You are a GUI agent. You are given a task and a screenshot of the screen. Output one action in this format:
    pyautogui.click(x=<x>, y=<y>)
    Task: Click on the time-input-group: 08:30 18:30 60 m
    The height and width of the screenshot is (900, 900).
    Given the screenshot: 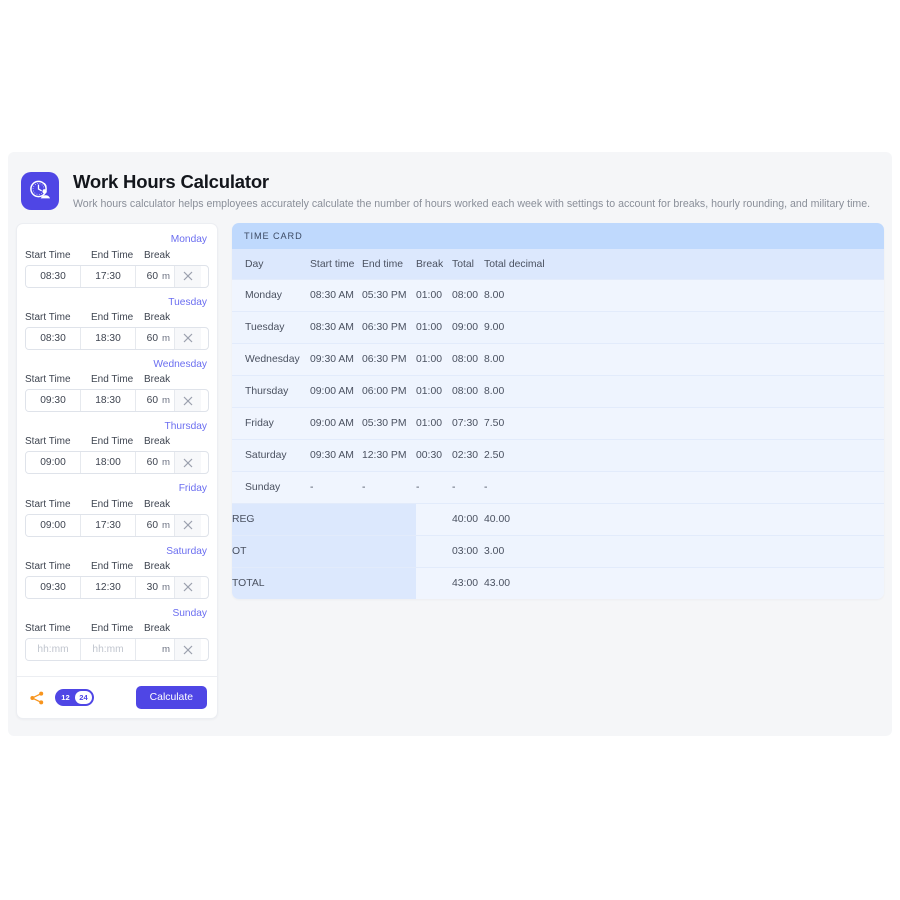 What is the action you would take?
    pyautogui.click(x=117, y=338)
    